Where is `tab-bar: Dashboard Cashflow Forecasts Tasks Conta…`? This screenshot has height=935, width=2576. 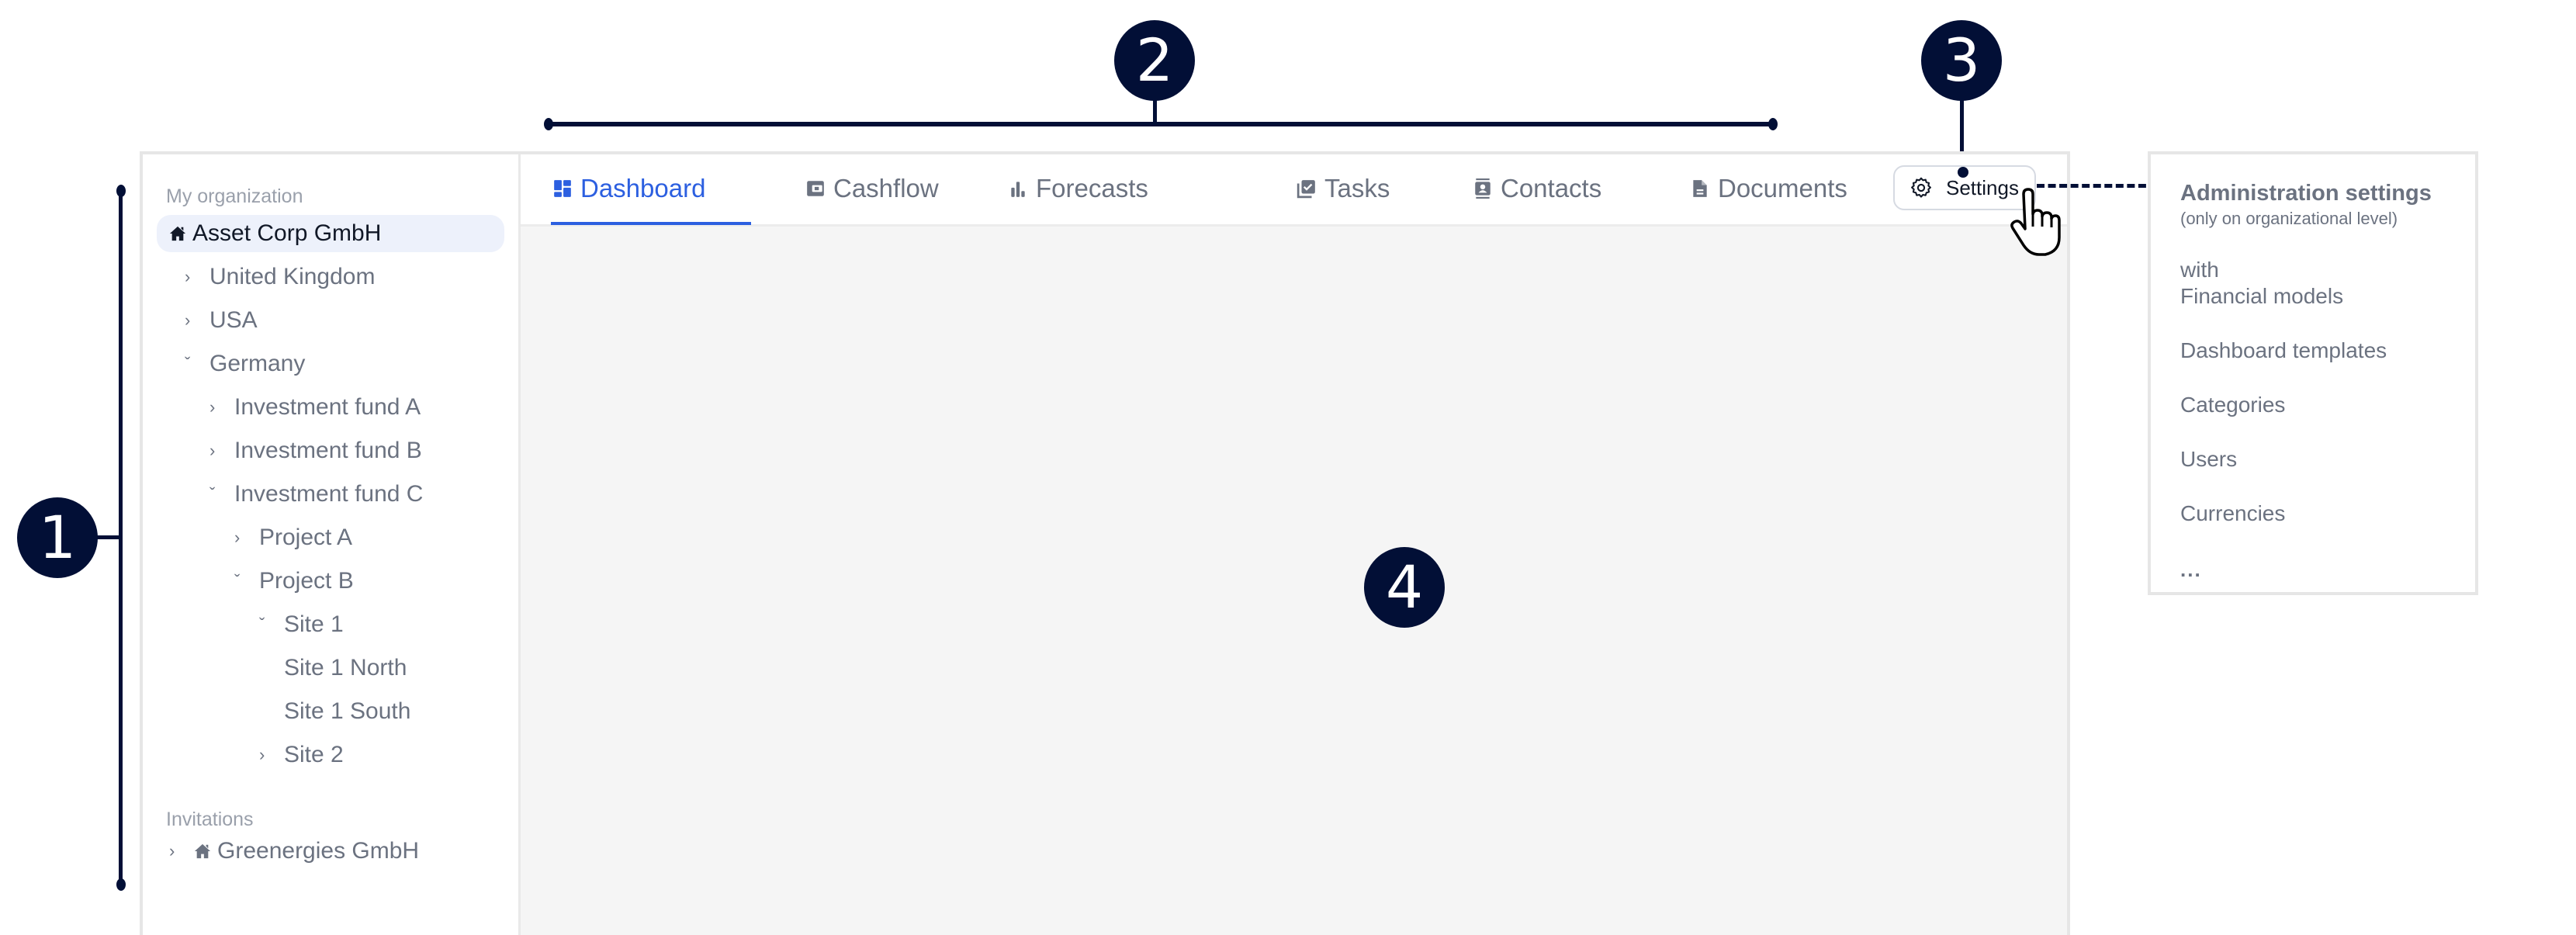
tab-bar: Dashboard Cashflow Forecasts Tasks Conta… is located at coordinates (1294, 191).